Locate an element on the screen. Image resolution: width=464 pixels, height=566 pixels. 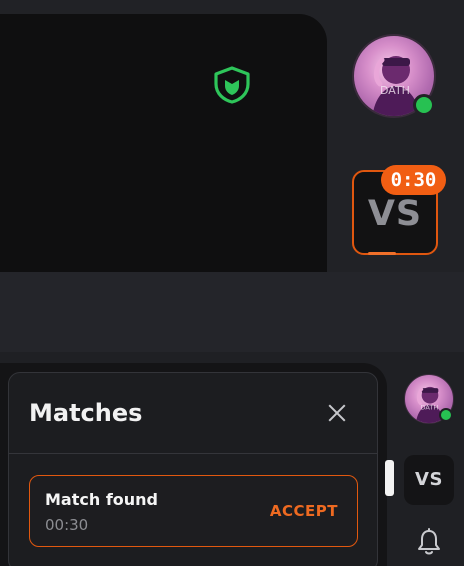
avatar-watermark-small: DATH is located at coordinates (429, 408).